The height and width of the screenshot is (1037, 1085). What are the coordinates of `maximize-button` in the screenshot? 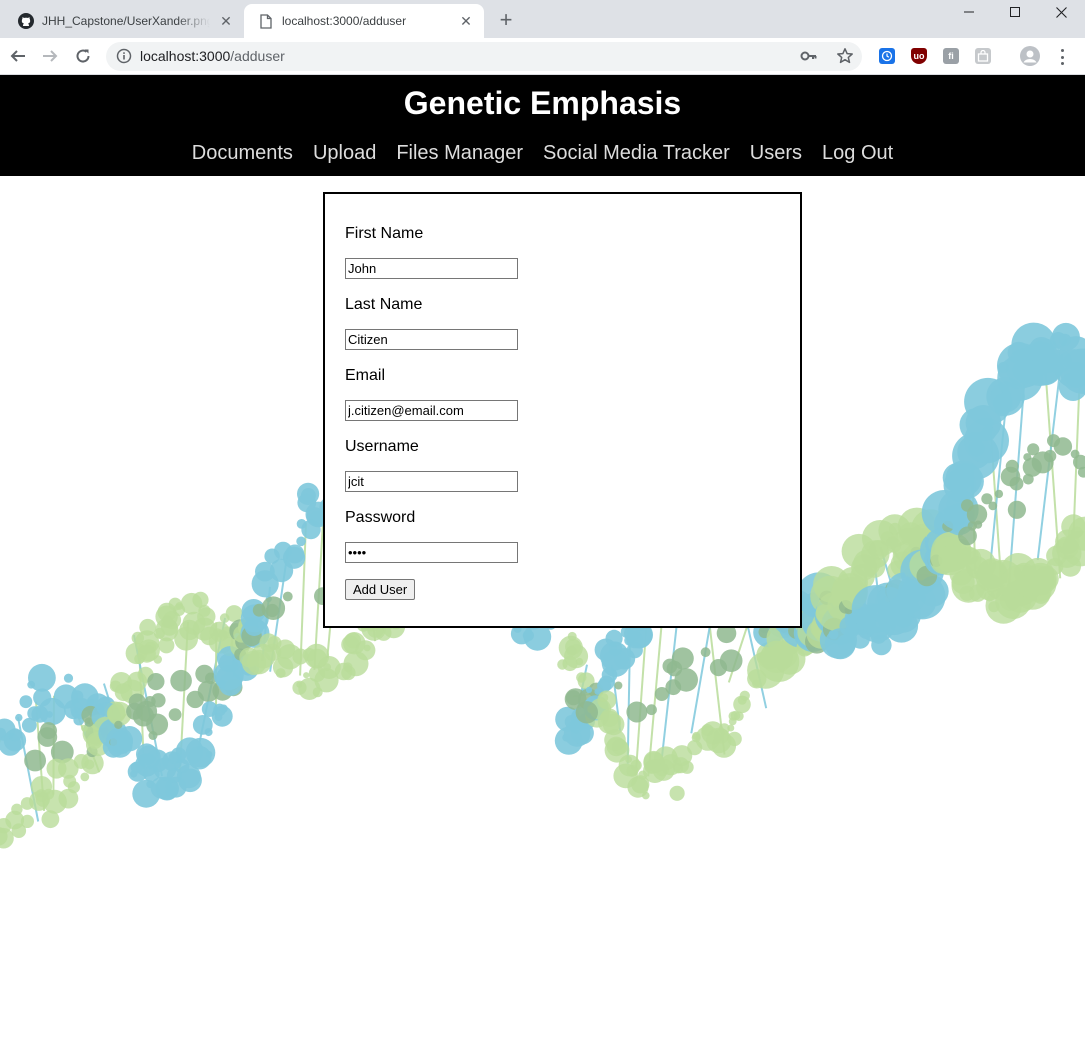 It's located at (1015, 12).